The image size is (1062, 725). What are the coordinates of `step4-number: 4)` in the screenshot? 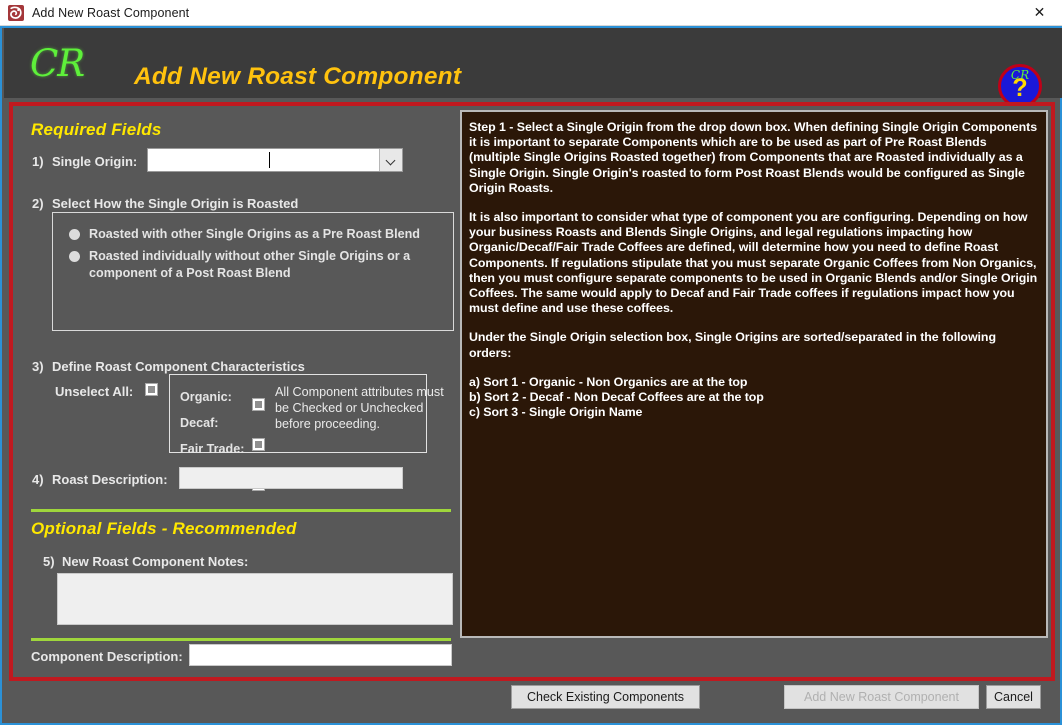 It's located at (38, 479).